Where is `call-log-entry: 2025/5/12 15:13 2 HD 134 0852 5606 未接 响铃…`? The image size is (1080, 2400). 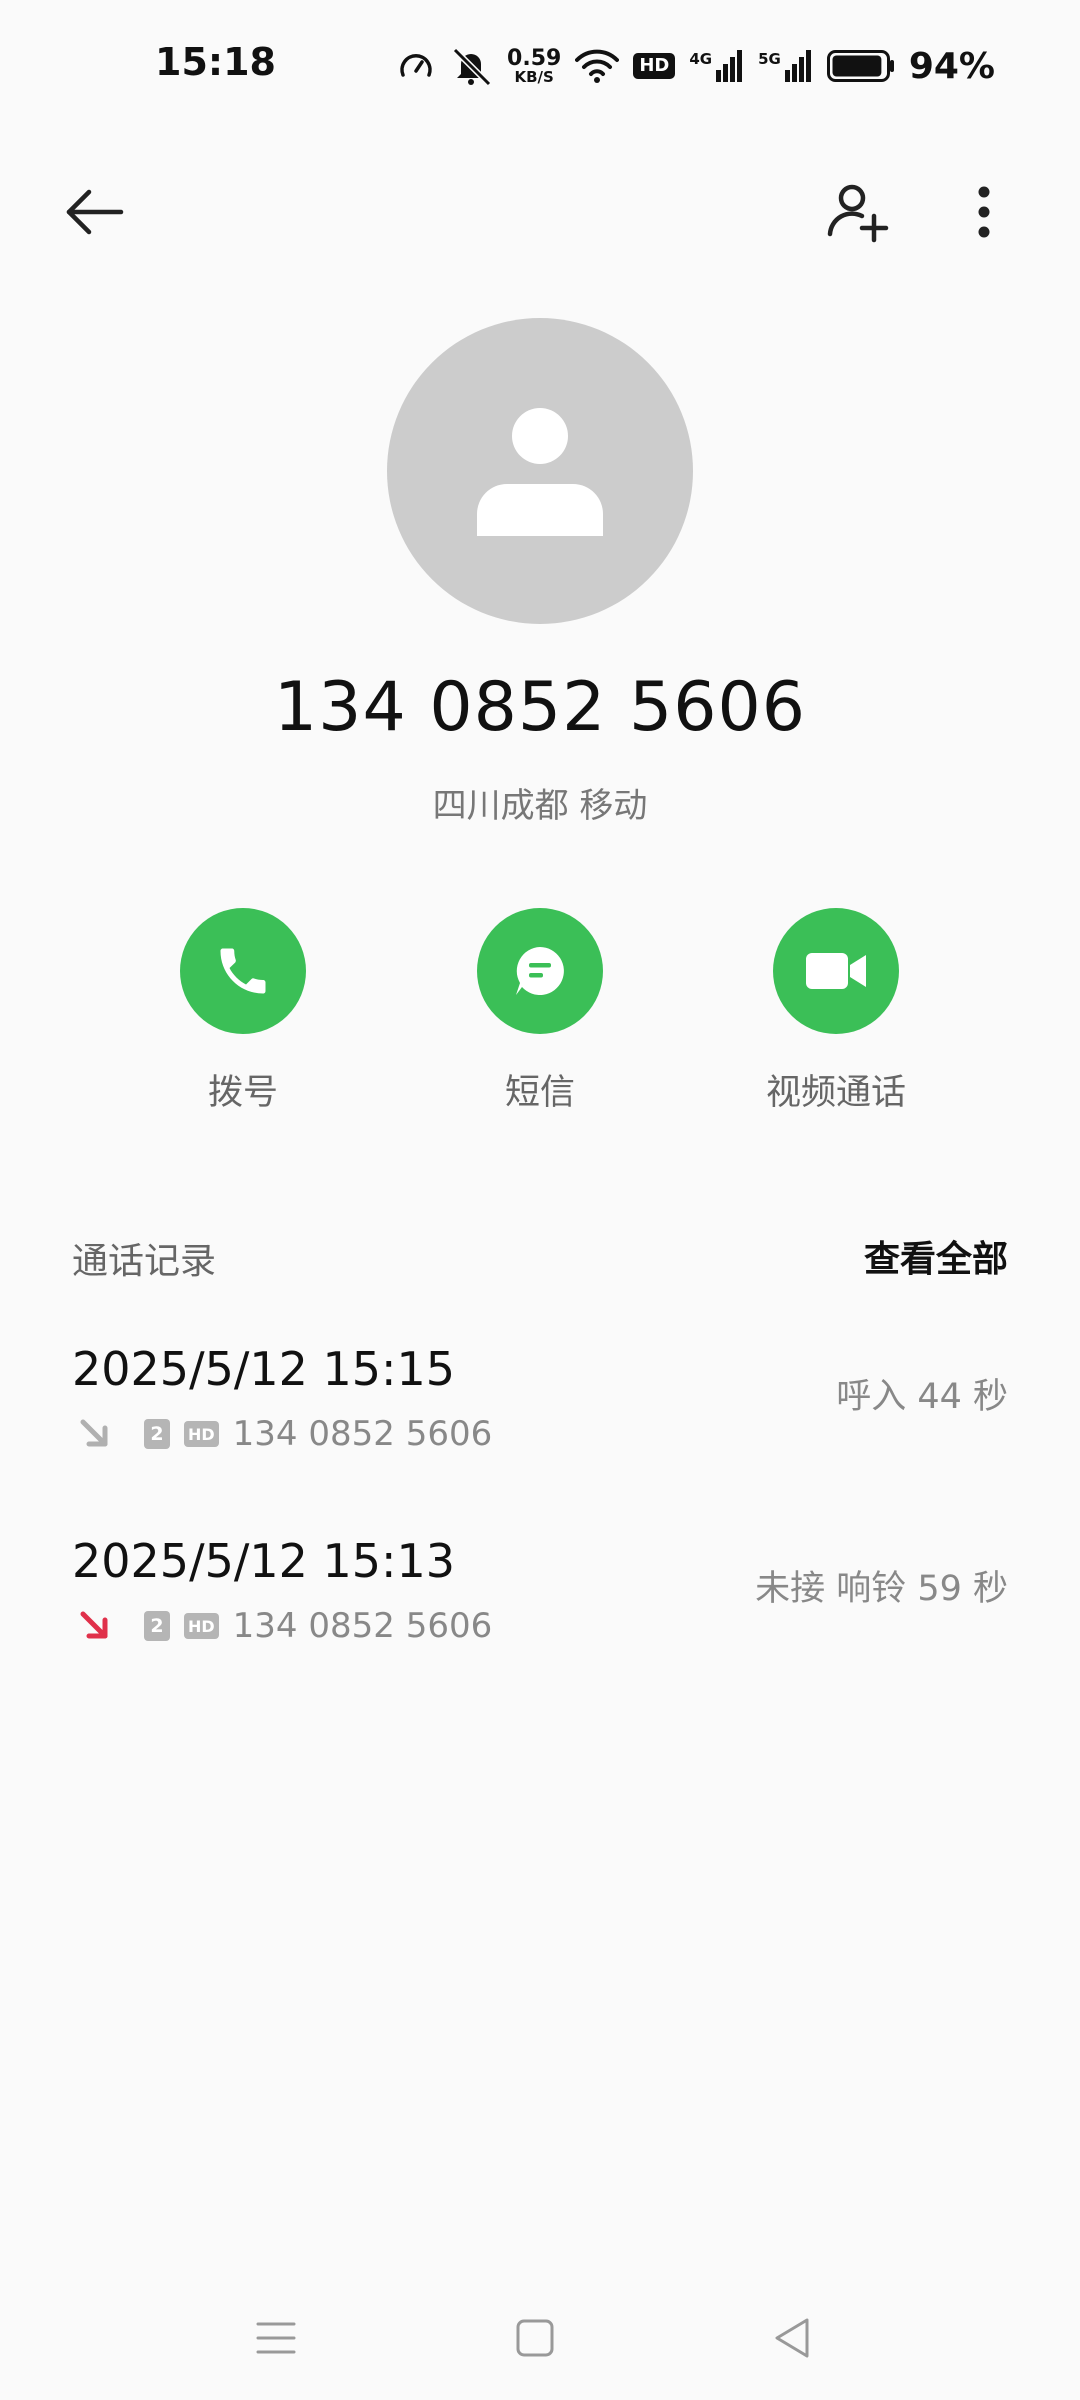
call-log-entry: 2025/5/12 15:13 2 HD 134 0852 5606 未接 响铃… is located at coordinates (540, 1614).